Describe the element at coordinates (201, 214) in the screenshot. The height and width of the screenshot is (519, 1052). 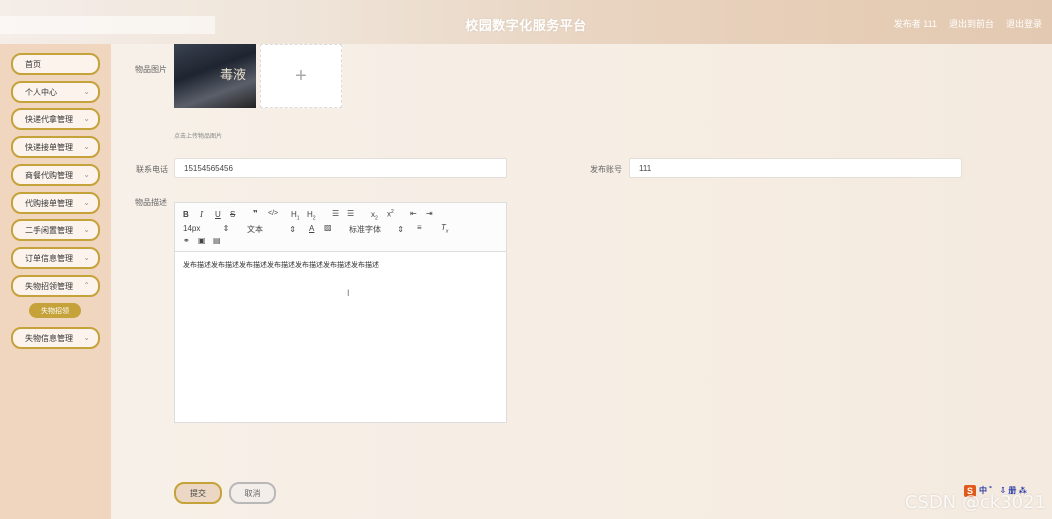
I see `italic-icon: I` at that location.